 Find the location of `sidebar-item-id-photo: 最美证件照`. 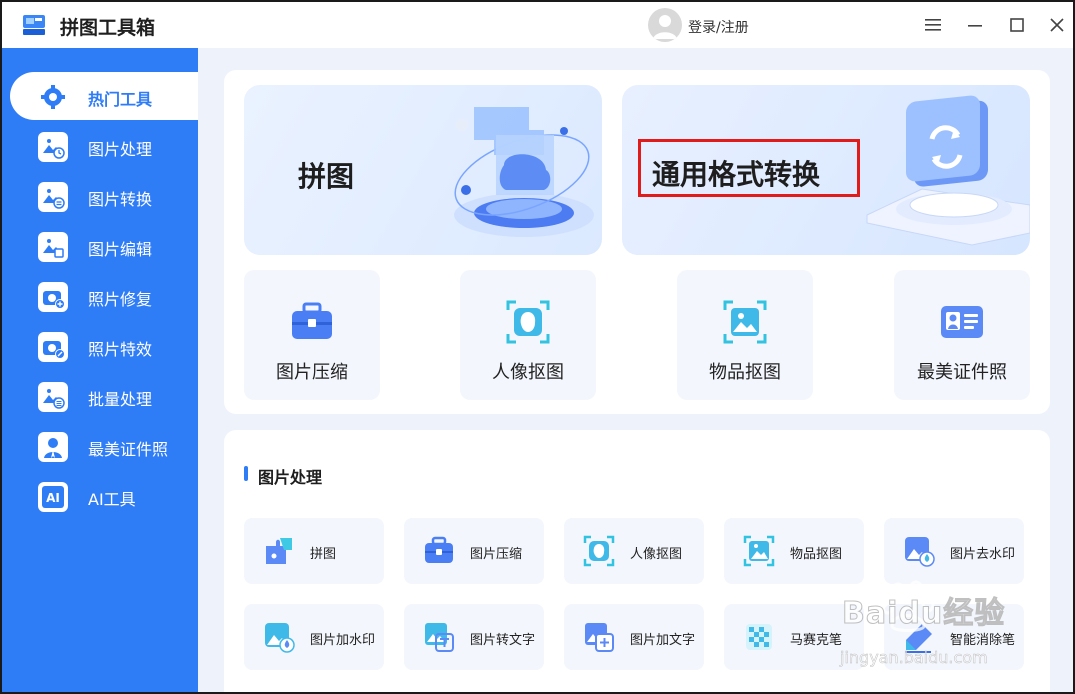

sidebar-item-id-photo: 最美证件照 is located at coordinates (100, 446).